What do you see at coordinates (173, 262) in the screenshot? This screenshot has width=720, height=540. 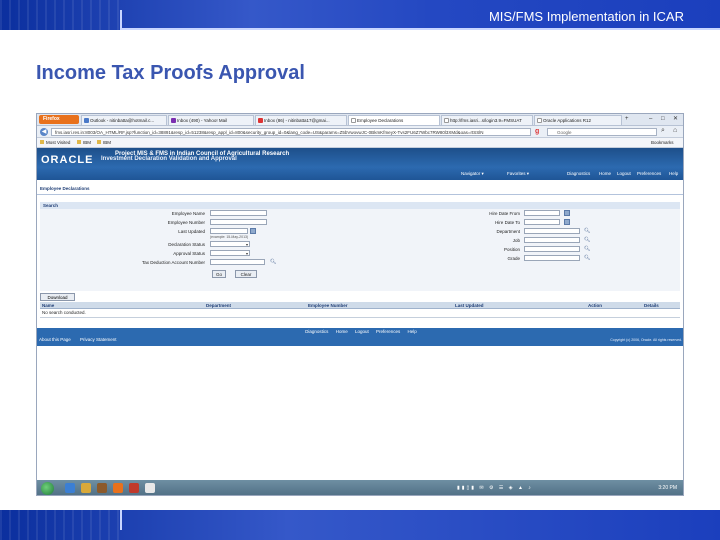 I see `tan-label: Tax Deduction Account Number` at bounding box center [173, 262].